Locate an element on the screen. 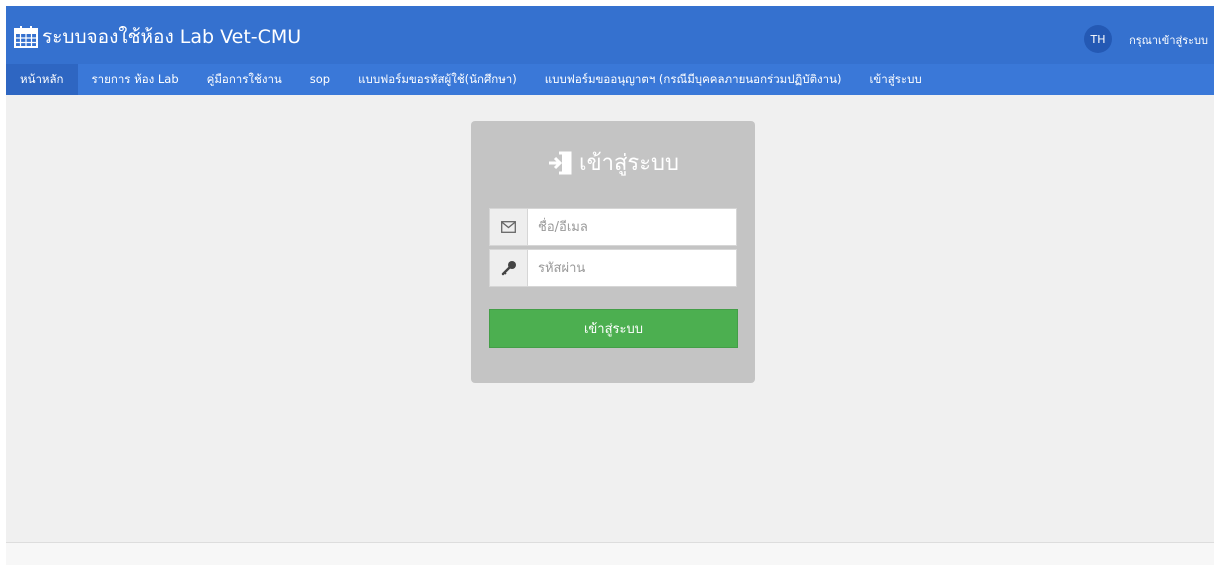 The height and width of the screenshot is (565, 1220). app-title: ระบบจองใช้ห้อง Lab Vet-CMU is located at coordinates (172, 37).